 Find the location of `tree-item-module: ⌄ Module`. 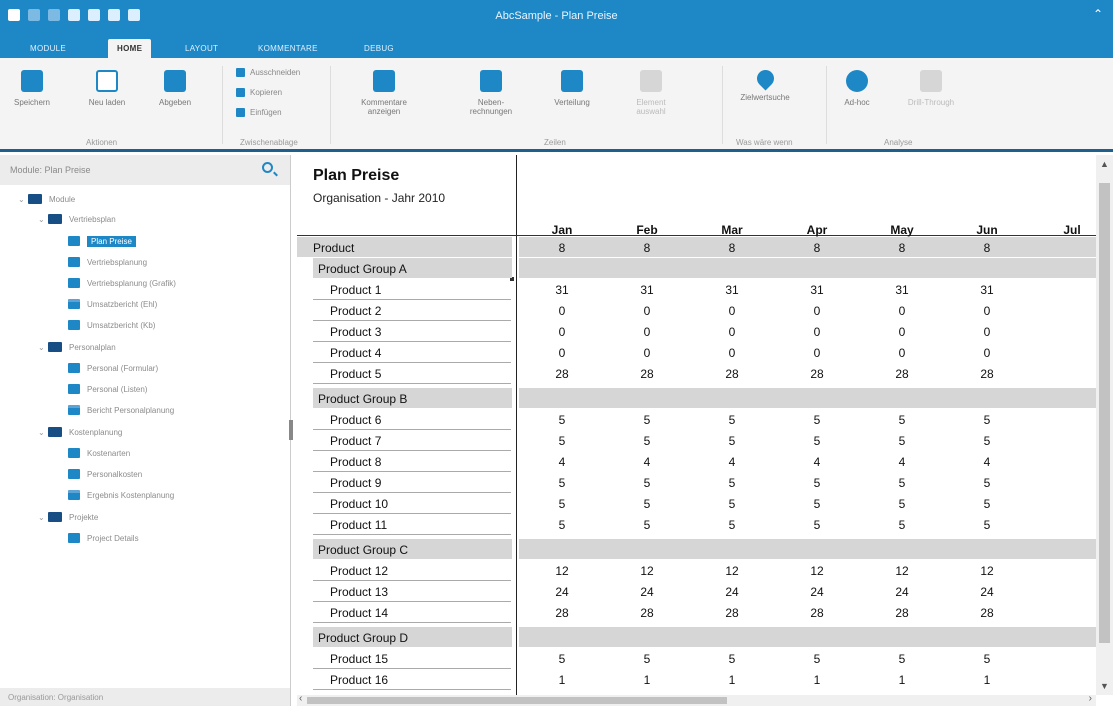

tree-item-module: ⌄ Module is located at coordinates (46, 199).